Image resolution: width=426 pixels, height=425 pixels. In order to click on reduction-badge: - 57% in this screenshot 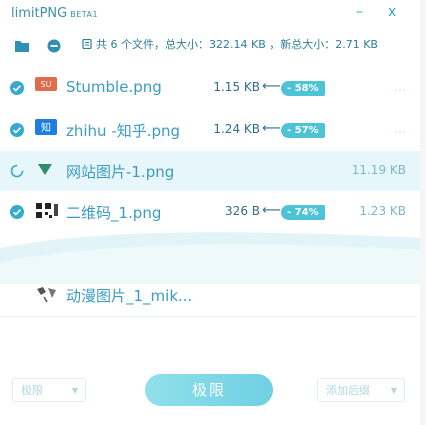, I will do `click(303, 130)`.